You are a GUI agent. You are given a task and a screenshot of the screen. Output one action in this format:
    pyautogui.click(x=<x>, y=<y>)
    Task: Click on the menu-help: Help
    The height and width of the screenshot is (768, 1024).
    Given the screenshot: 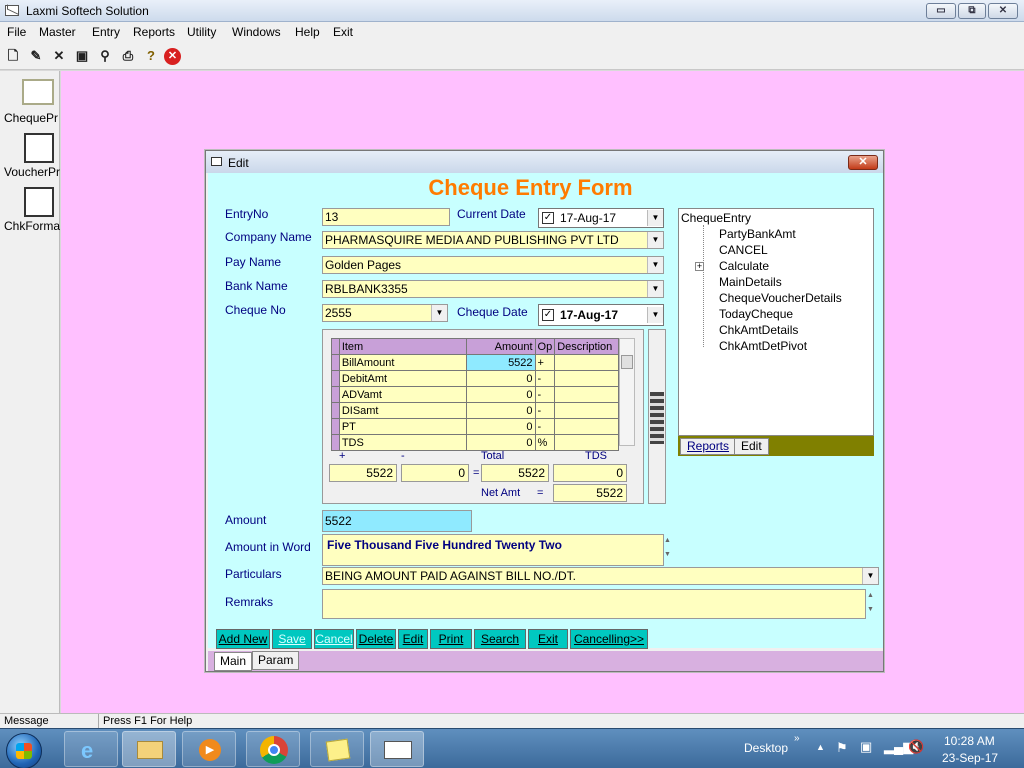 What is the action you would take?
    pyautogui.click(x=307, y=32)
    